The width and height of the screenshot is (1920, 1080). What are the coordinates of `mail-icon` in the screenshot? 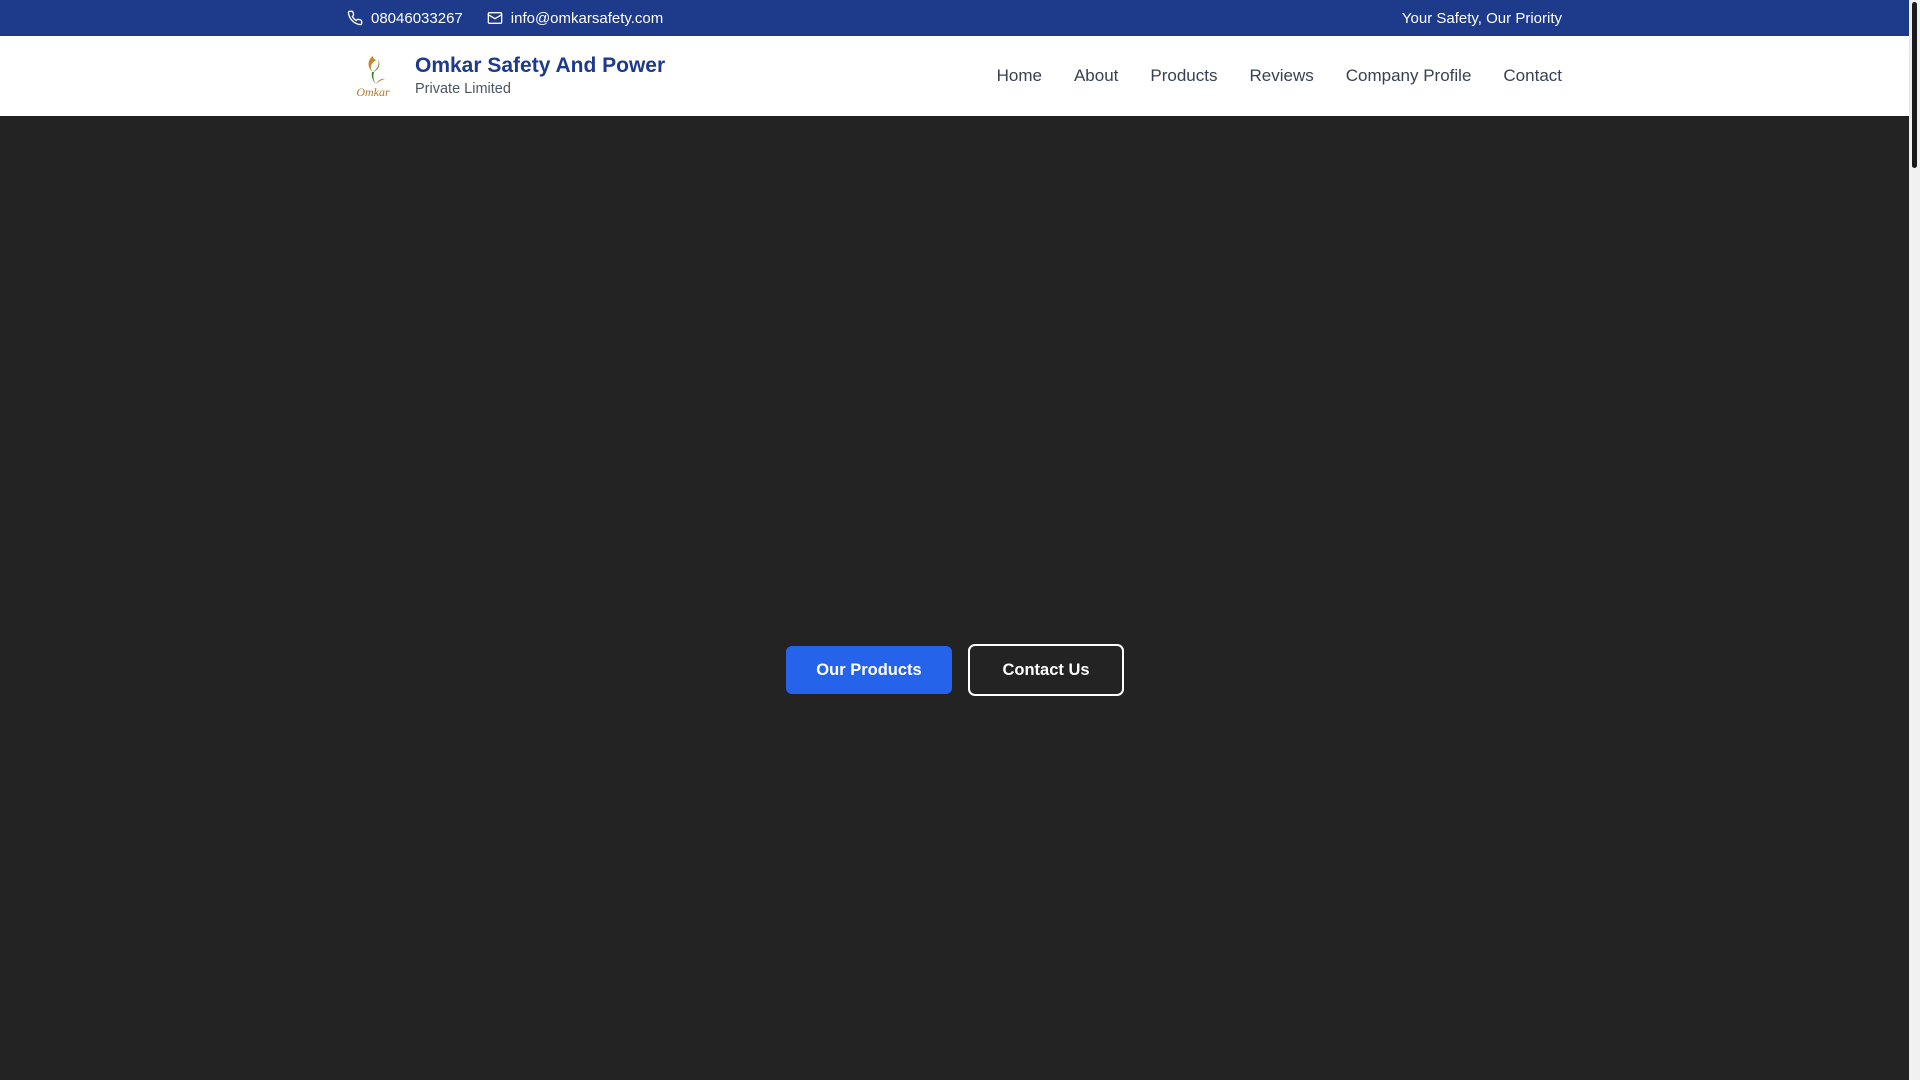 It's located at (495, 18).